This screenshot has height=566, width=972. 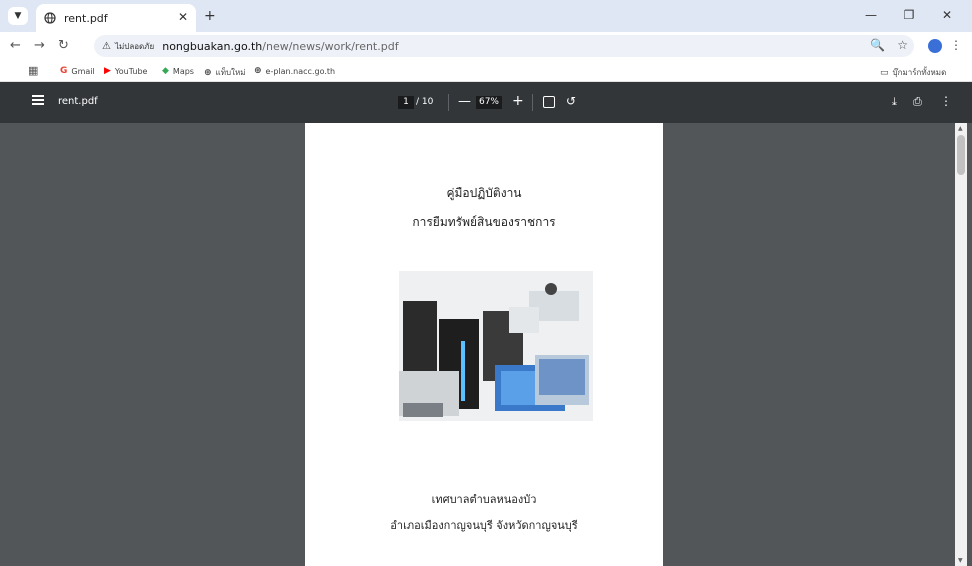 I want to click on scroll-up-icon: ▲, so click(x=960, y=128).